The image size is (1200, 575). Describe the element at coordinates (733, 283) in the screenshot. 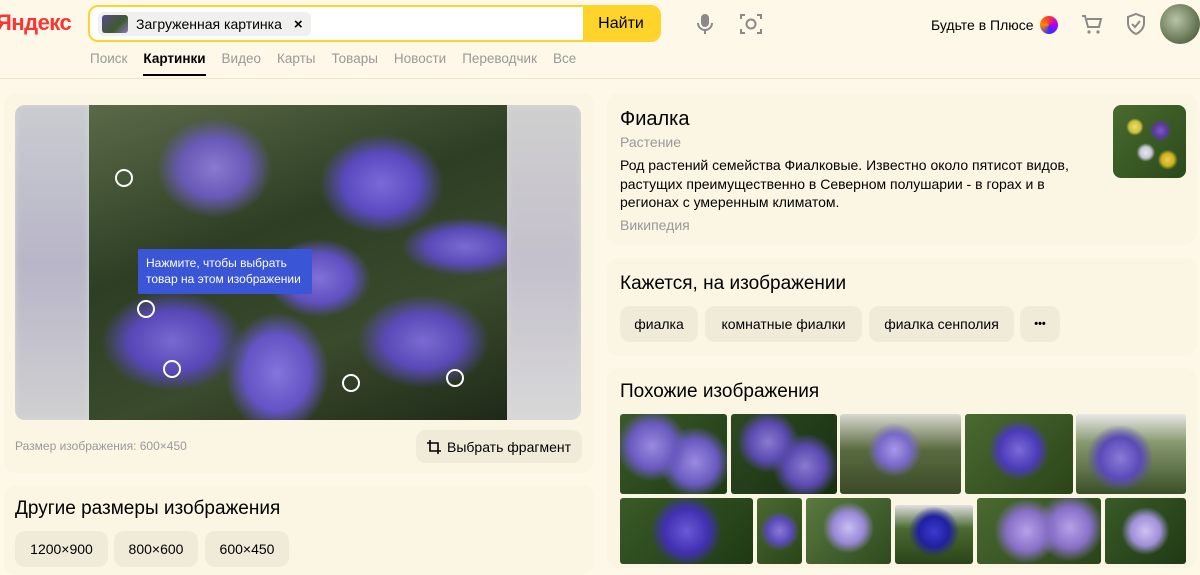

I see `tags-title: Кажется, на изображении` at that location.